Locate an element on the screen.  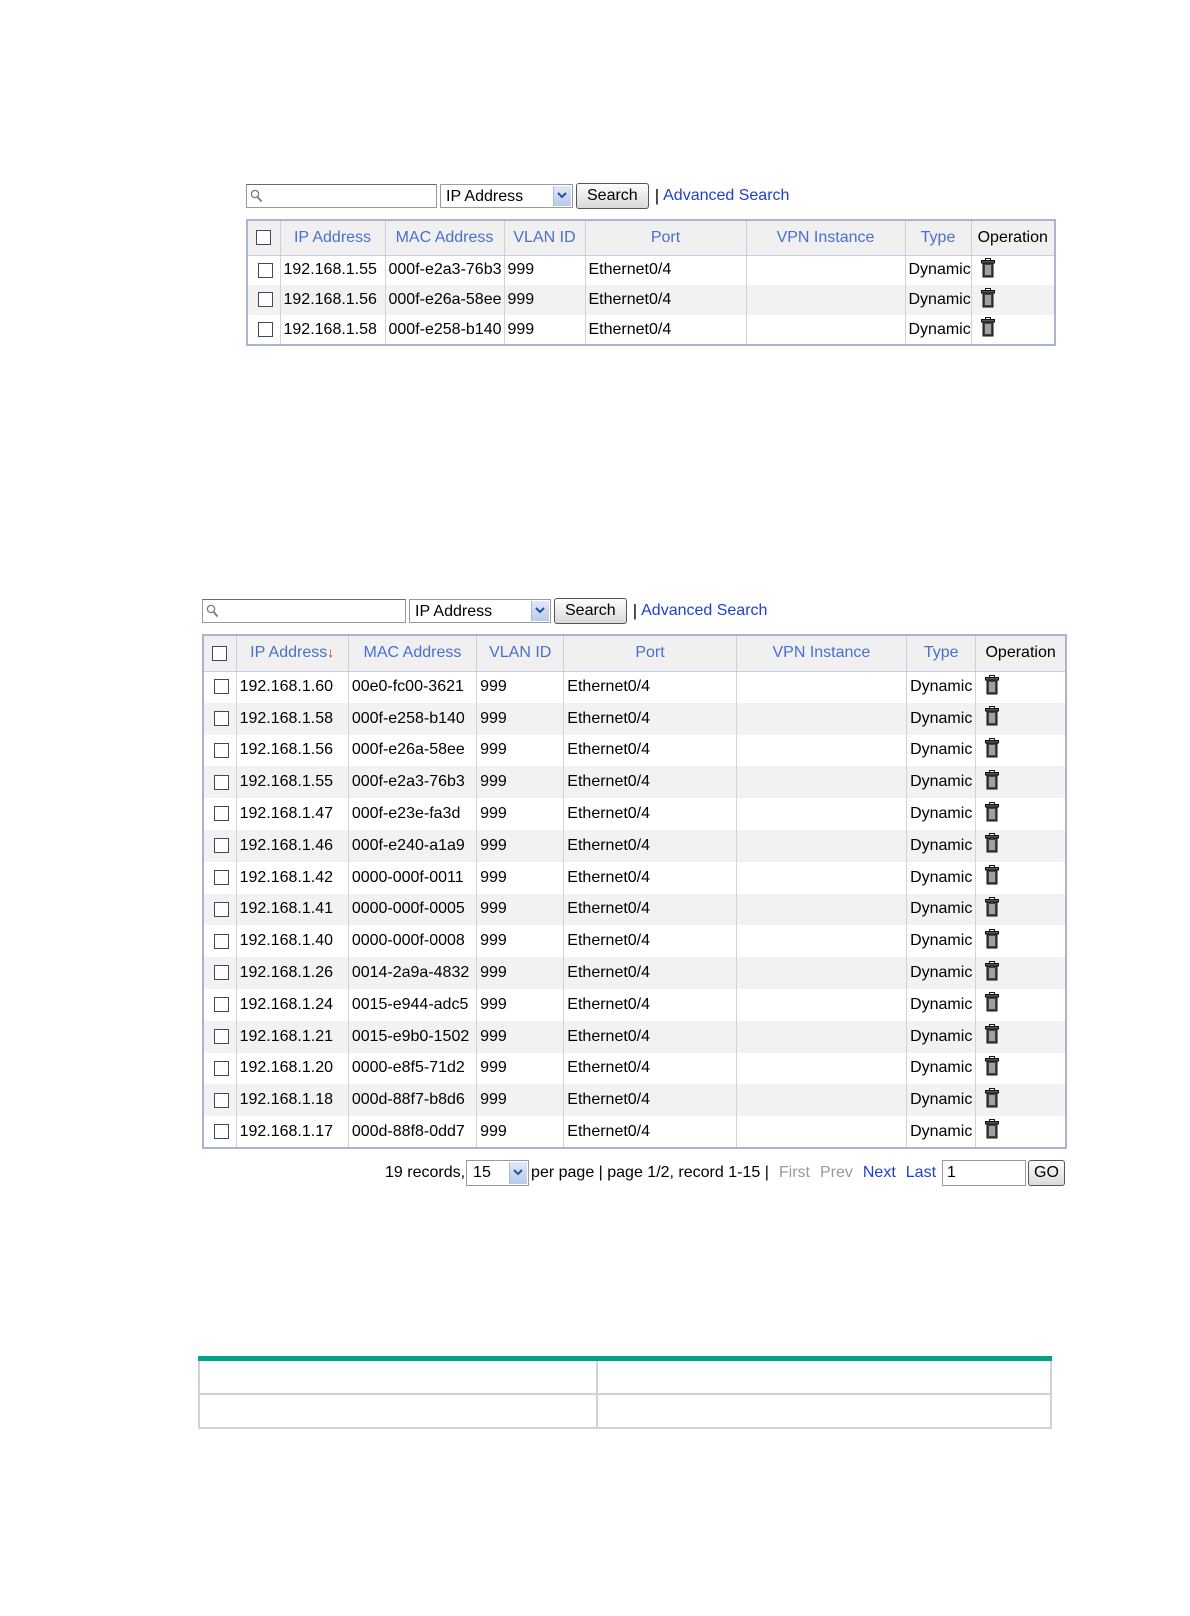
per-page-select: 15 is located at coordinates (498, 1173).